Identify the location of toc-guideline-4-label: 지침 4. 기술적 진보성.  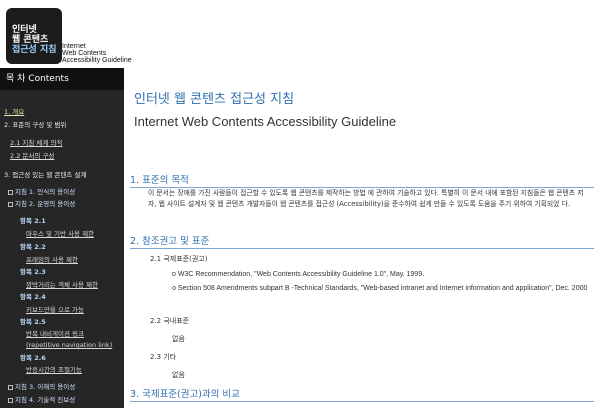
(45, 400).